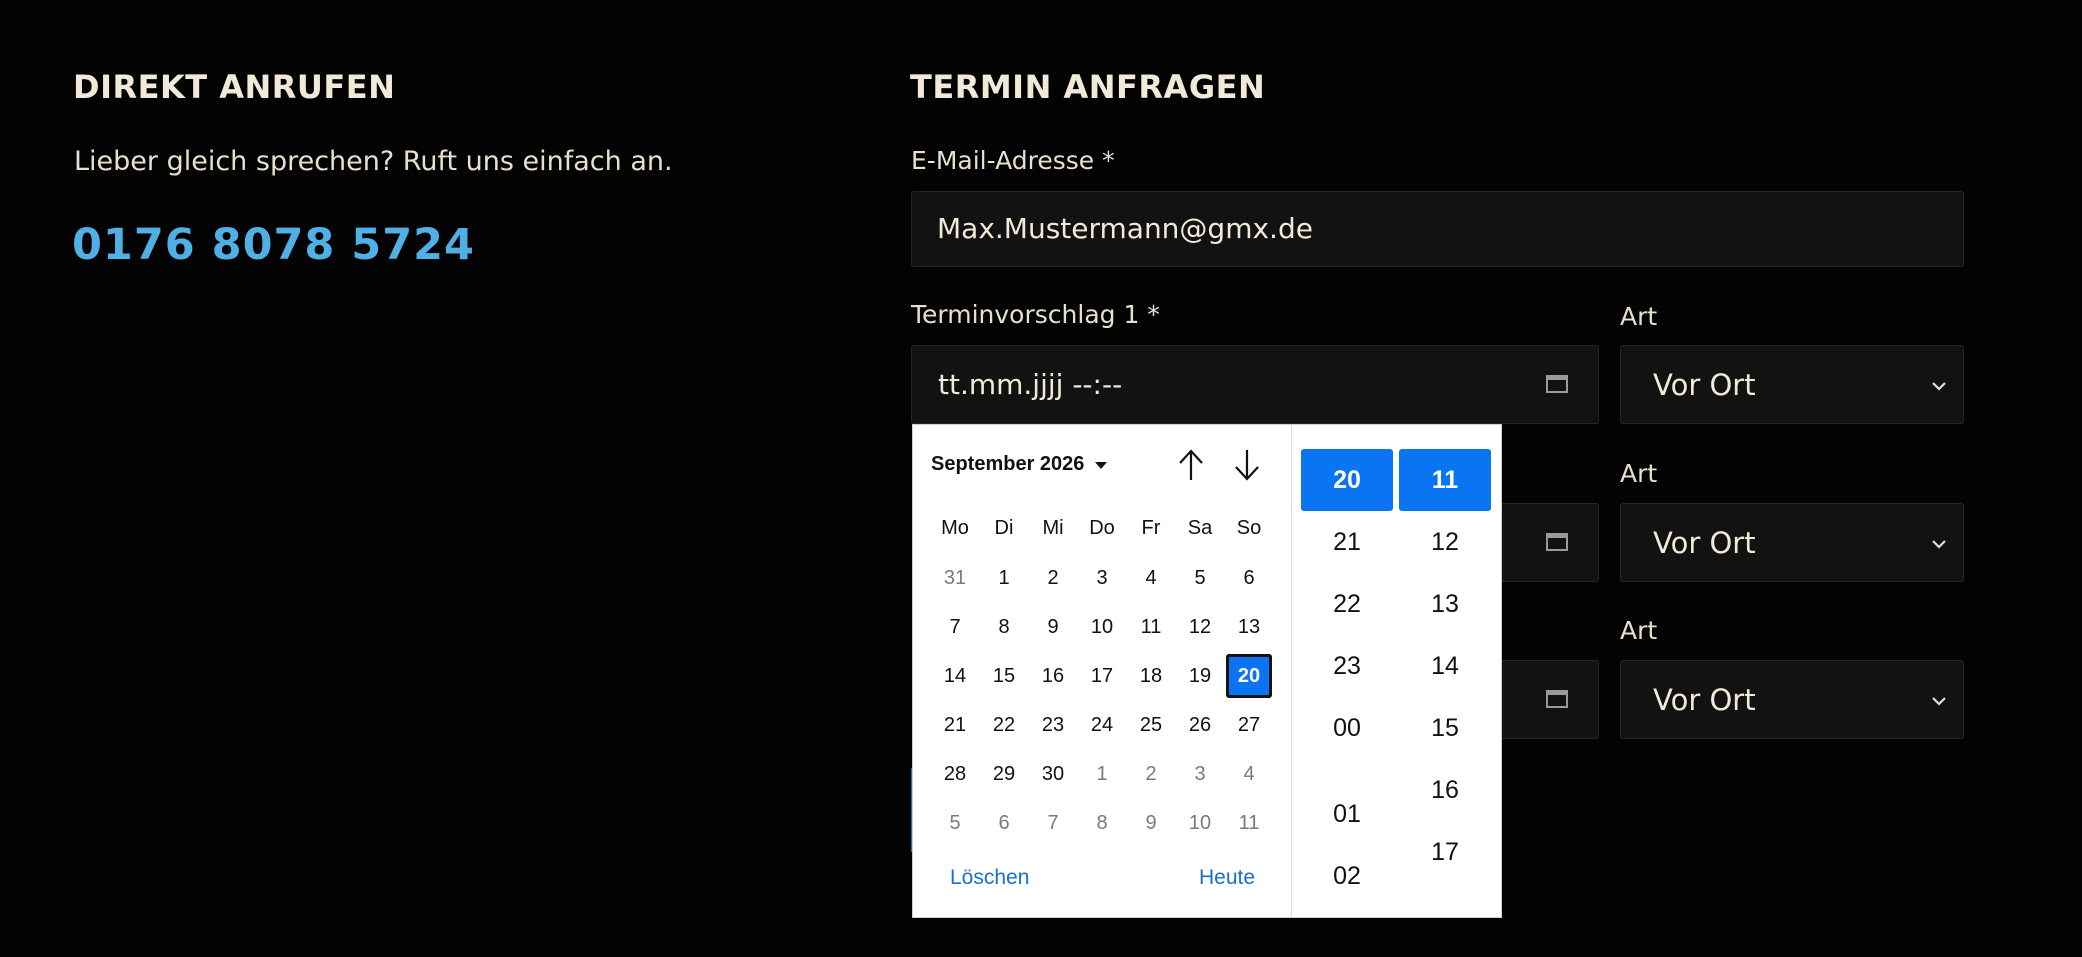 This screenshot has height=957, width=2082. What do you see at coordinates (1347, 876) in the screenshot?
I see `hour-cell: 02` at bounding box center [1347, 876].